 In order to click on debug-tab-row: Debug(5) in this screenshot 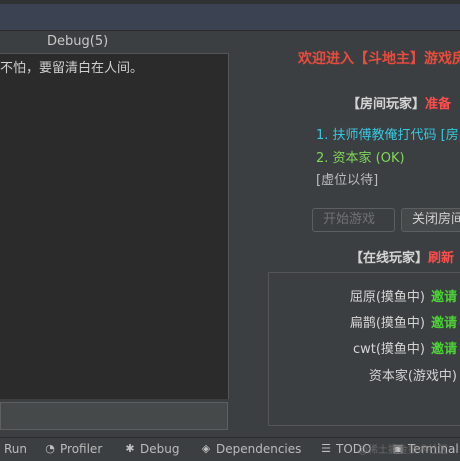, I will do `click(115, 42)`.